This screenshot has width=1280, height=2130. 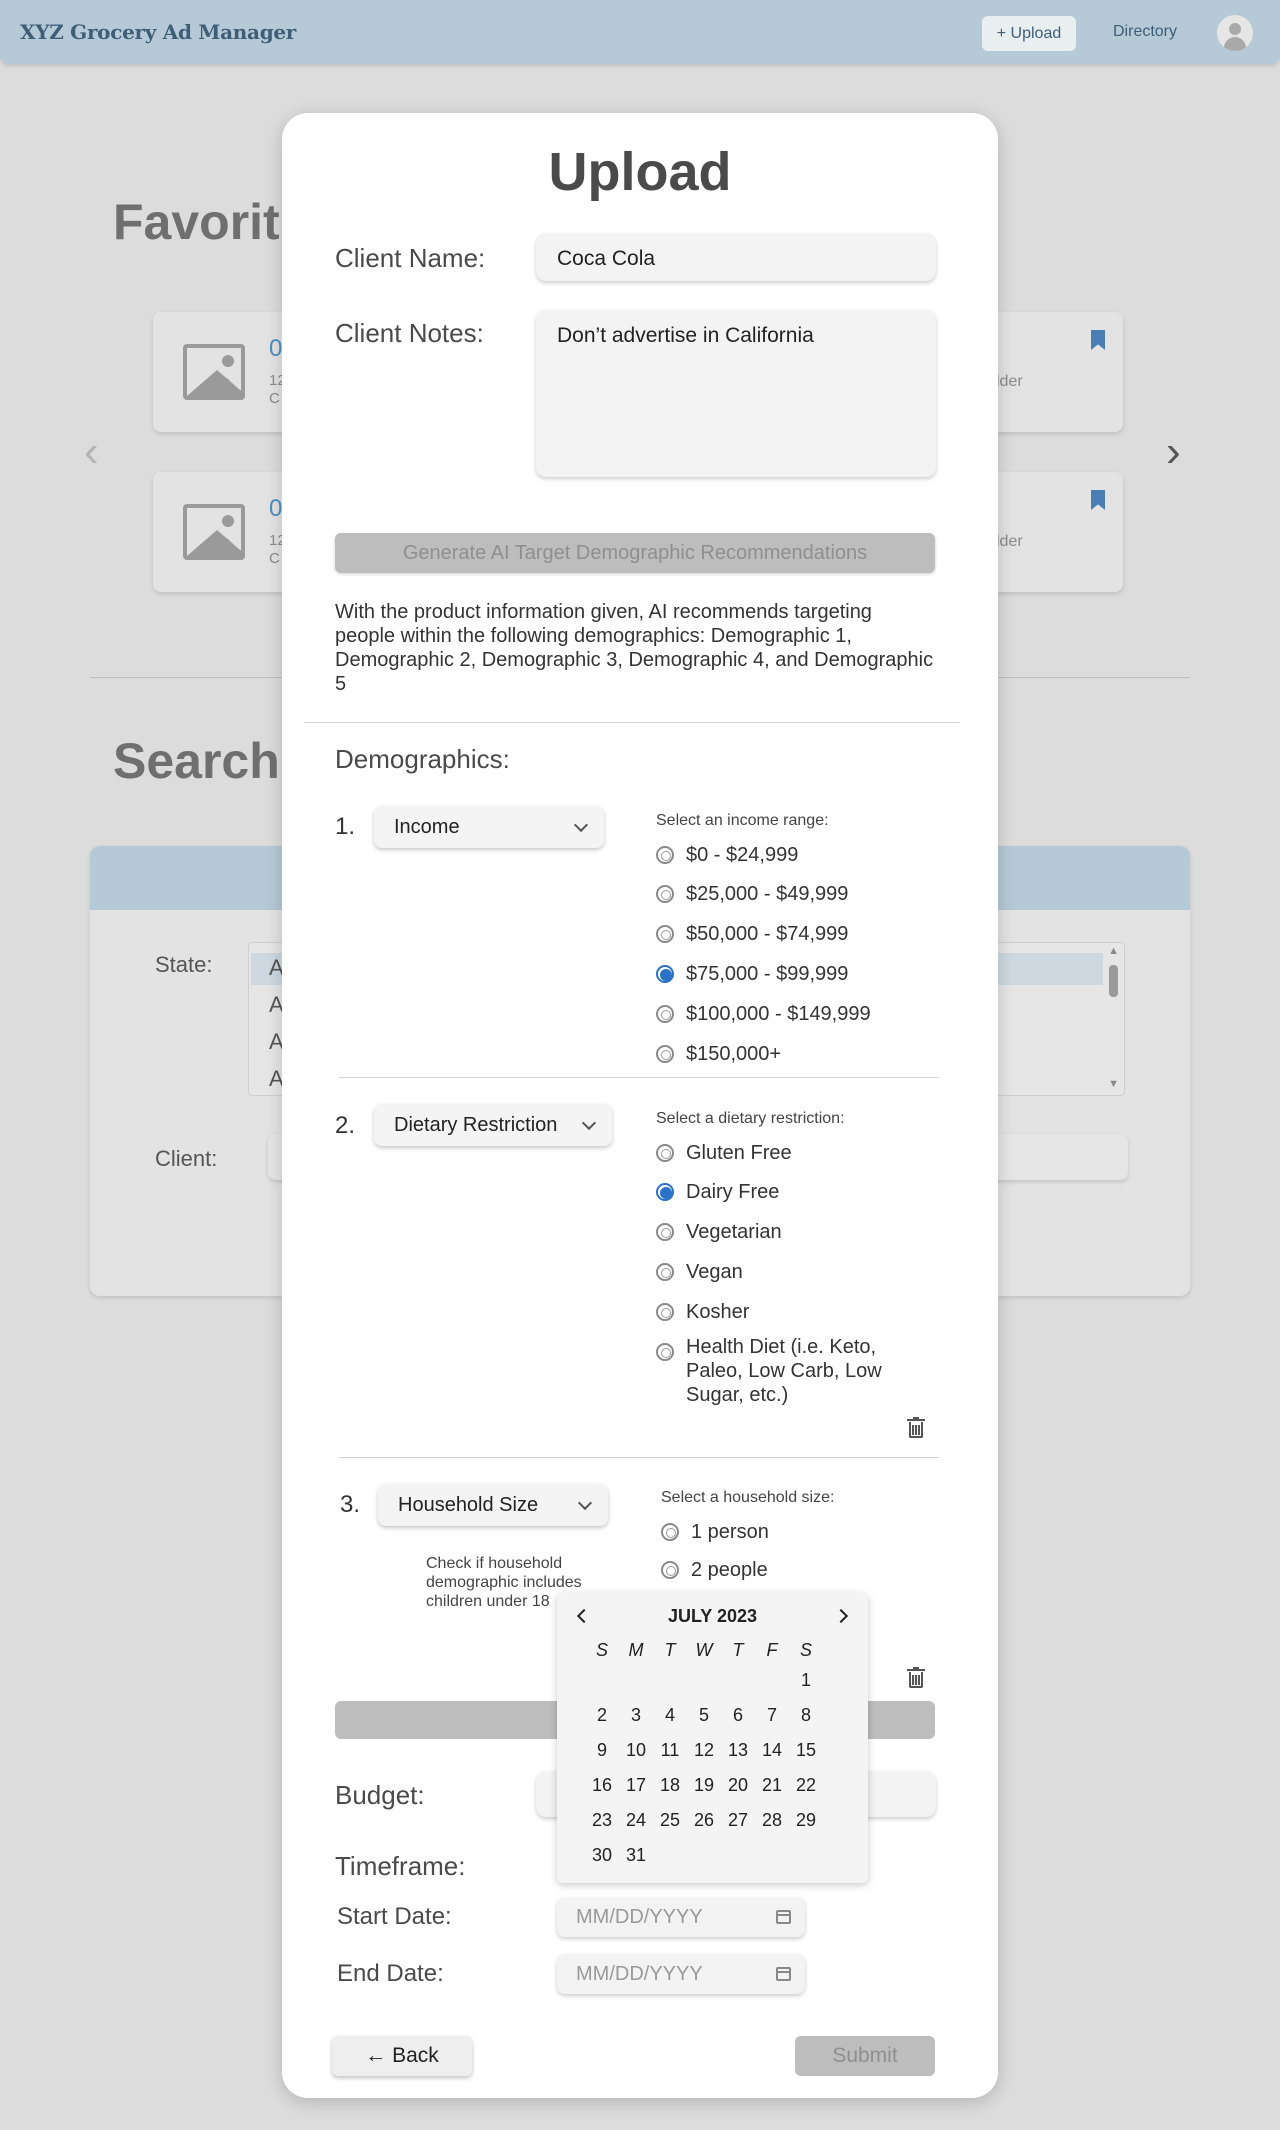 I want to click on calendar-day: 24, so click(x=636, y=1820).